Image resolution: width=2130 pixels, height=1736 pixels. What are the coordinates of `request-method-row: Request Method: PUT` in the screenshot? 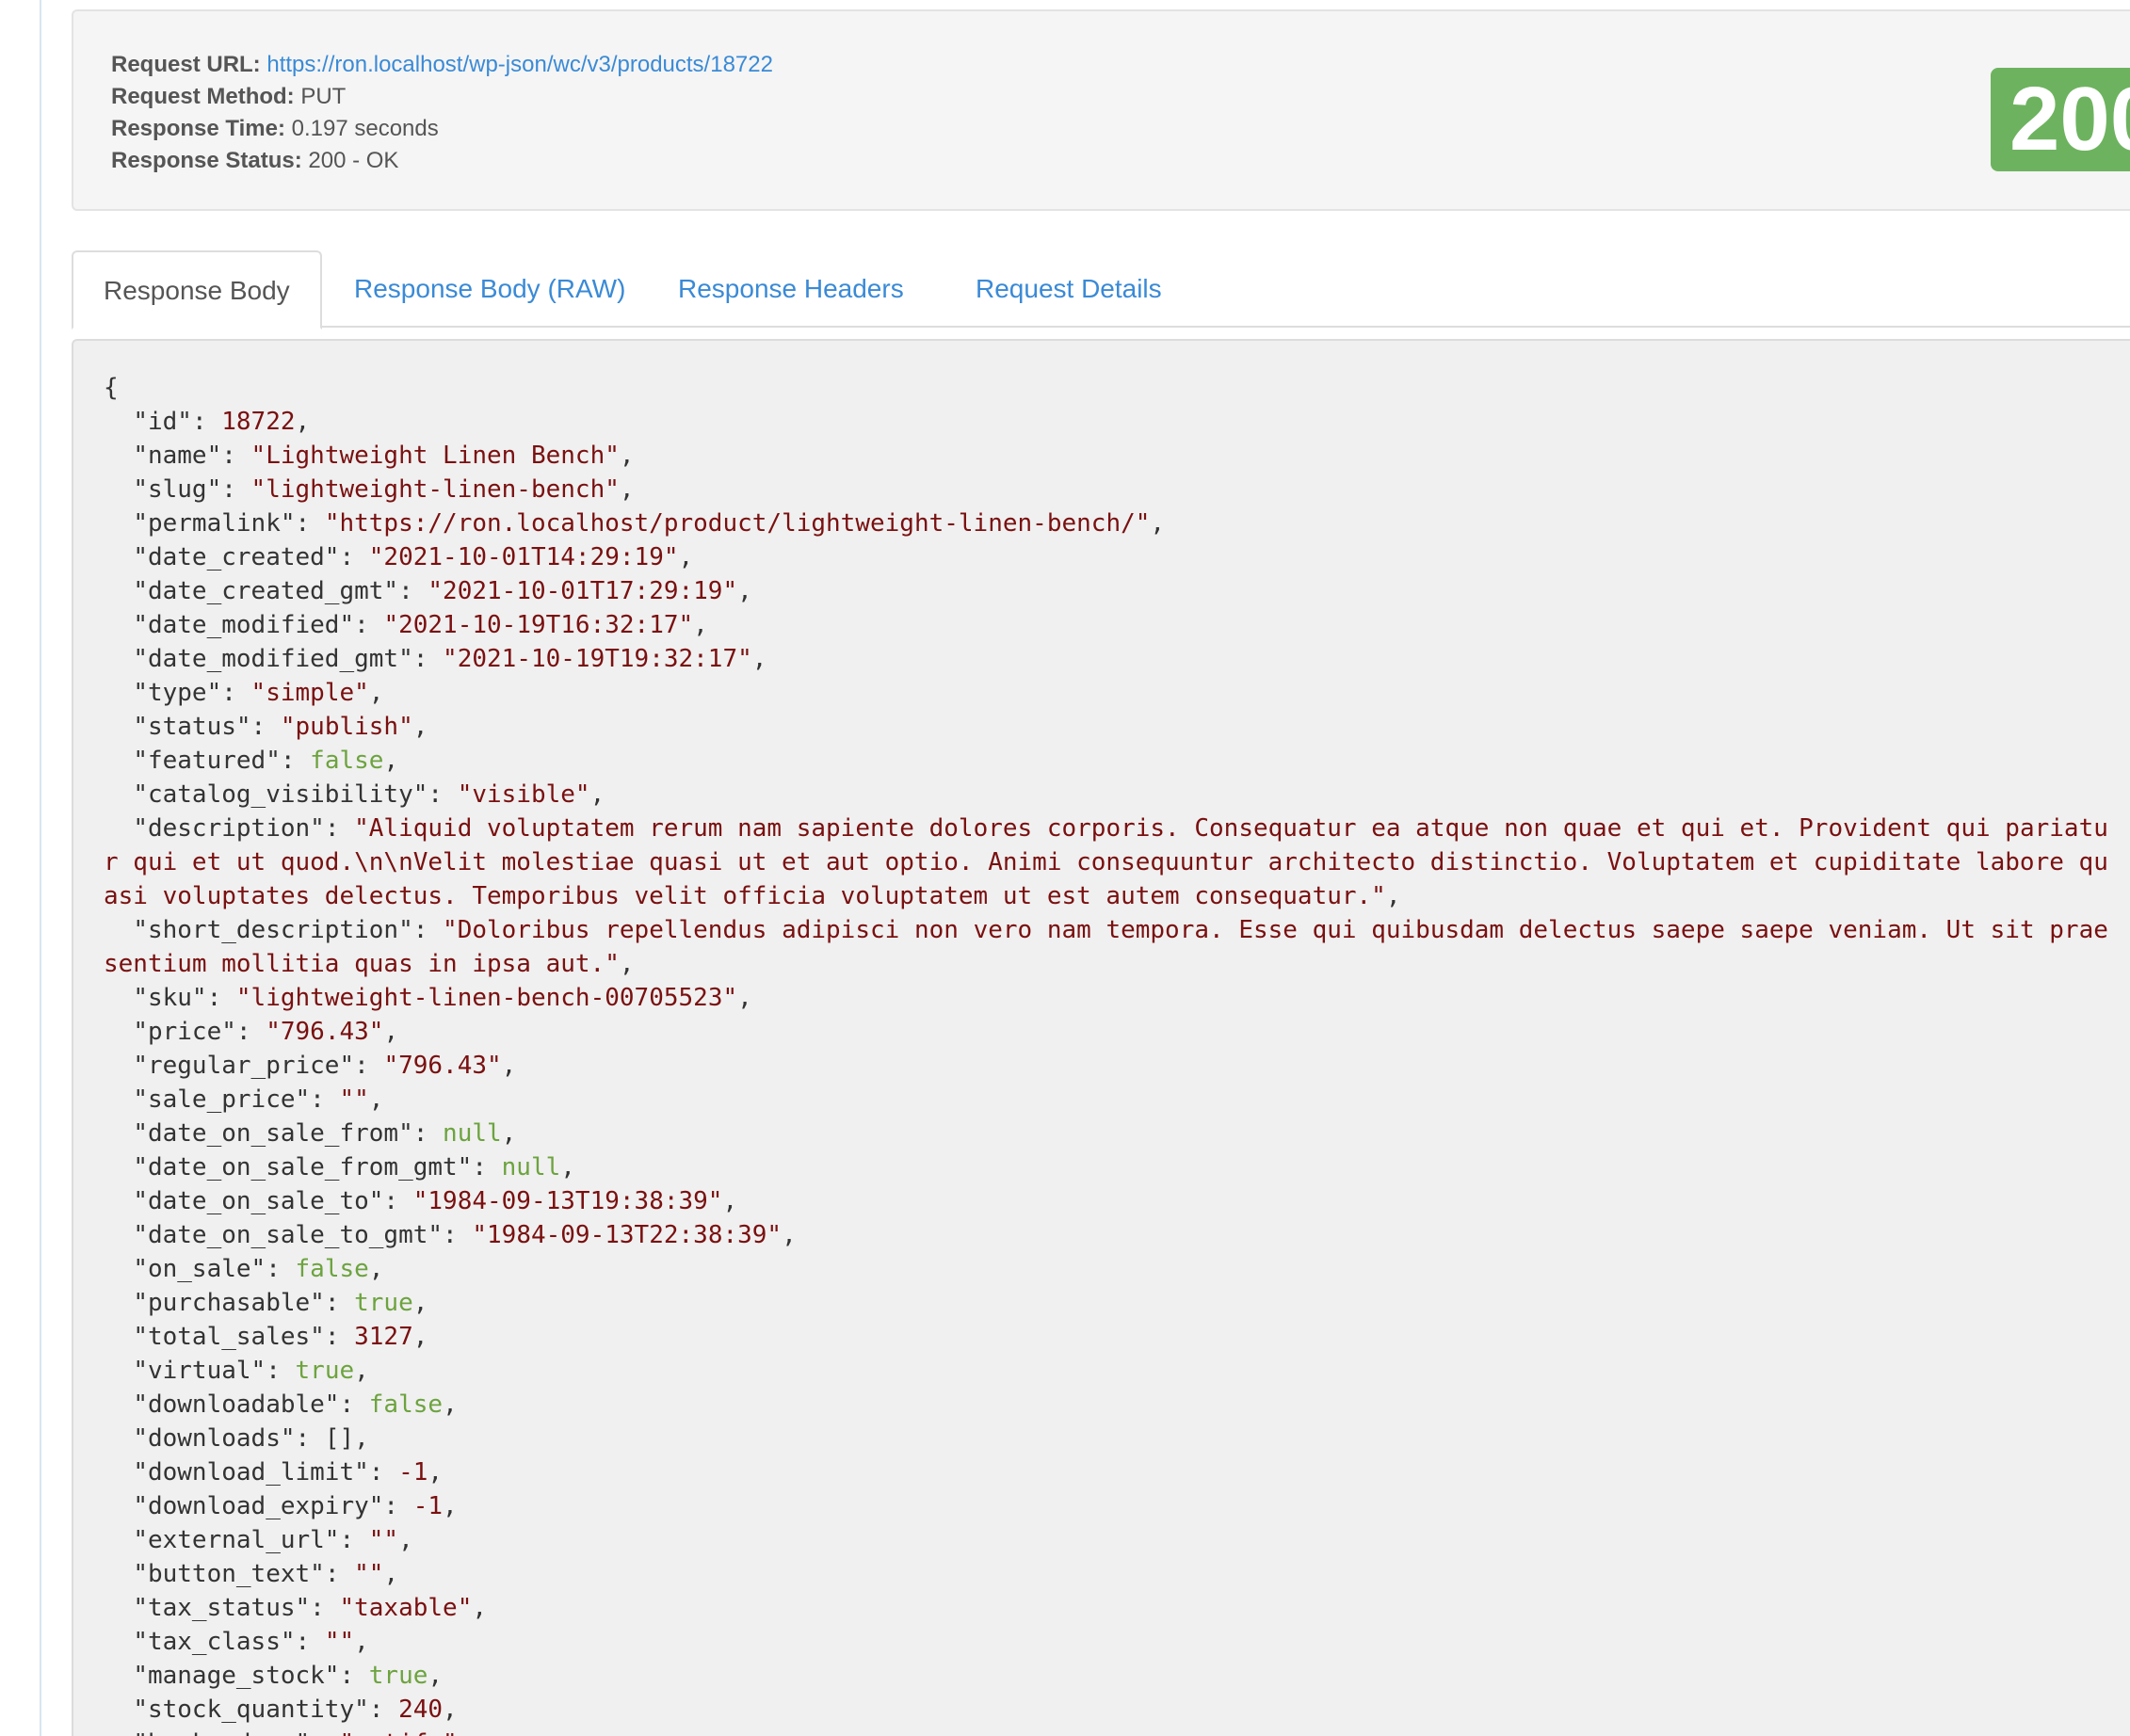 It's located at (442, 97).